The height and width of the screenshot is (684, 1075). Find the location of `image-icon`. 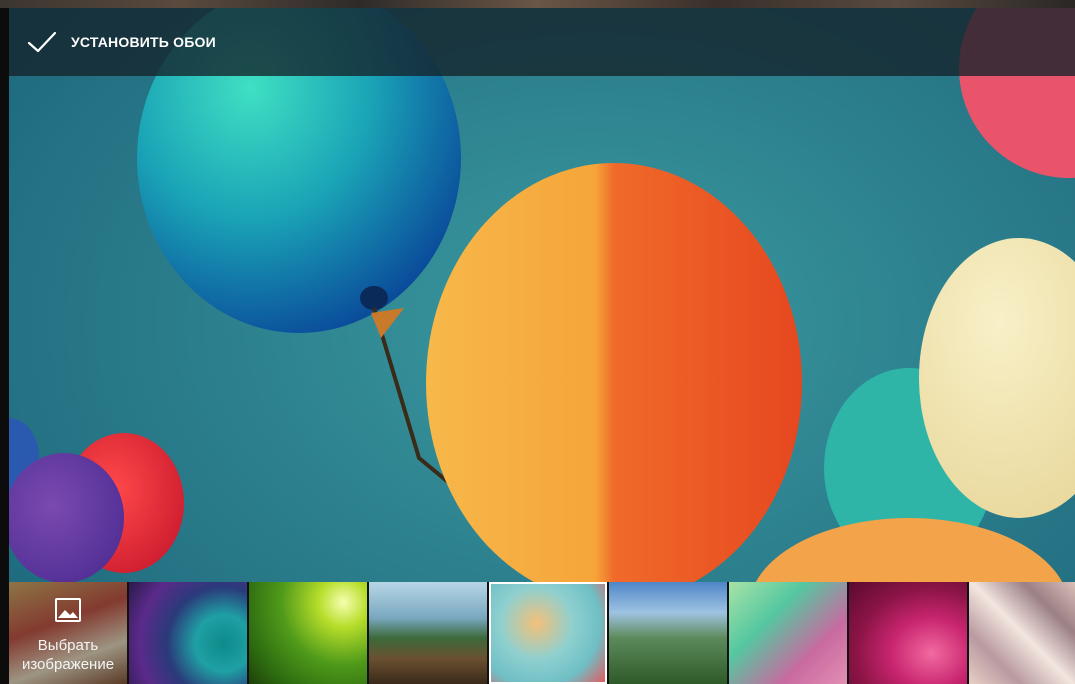

image-icon is located at coordinates (68, 610).